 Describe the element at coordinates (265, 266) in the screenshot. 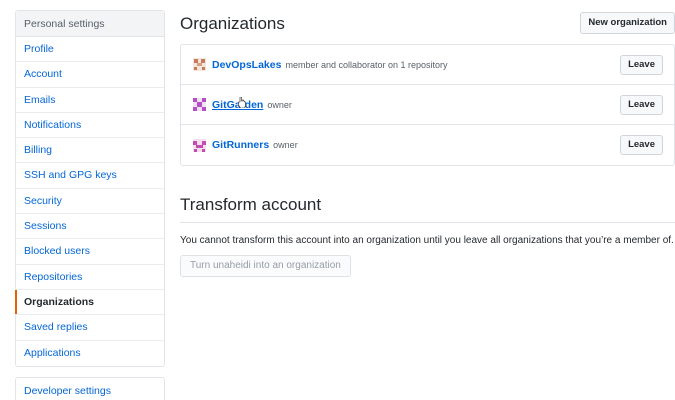

I see `transform-account-button: Turn unaheidi into an organization` at that location.